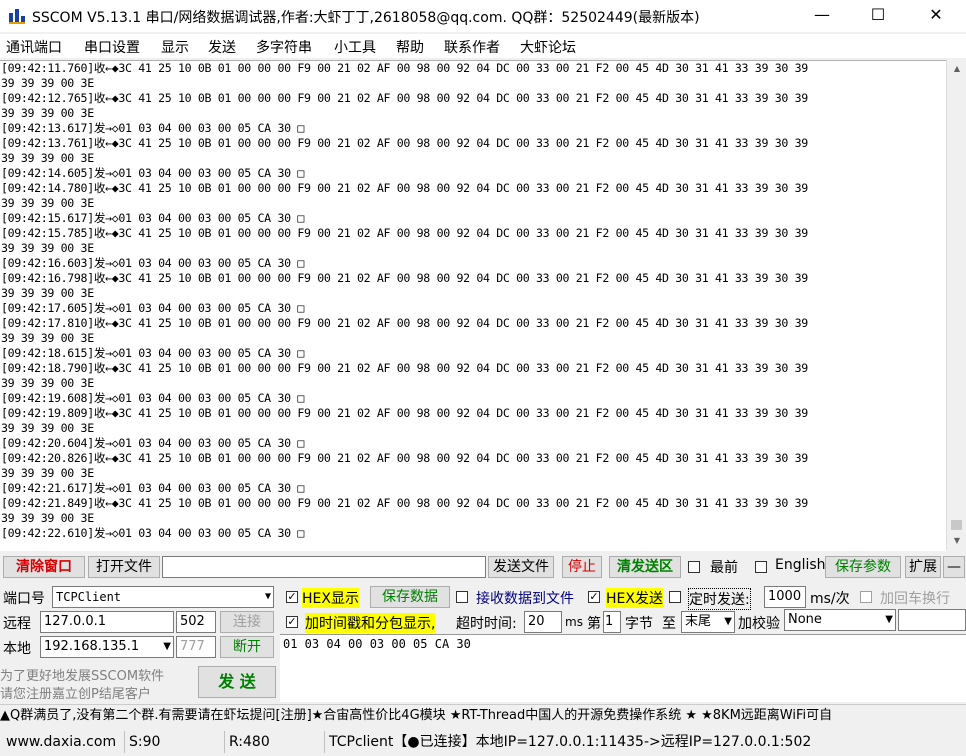 This screenshot has height=756, width=966. I want to click on log-scrollbar: ▲ ▼, so click(956, 305).